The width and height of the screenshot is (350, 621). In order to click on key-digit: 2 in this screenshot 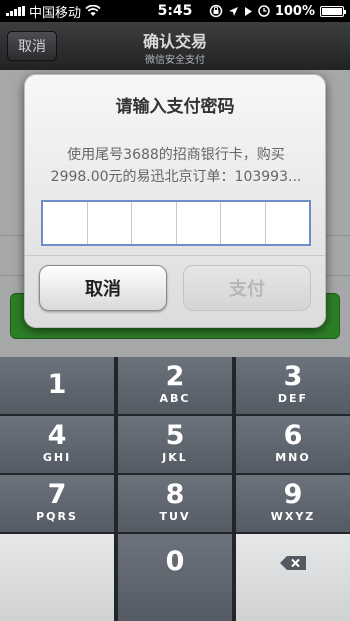, I will do `click(175, 376)`.